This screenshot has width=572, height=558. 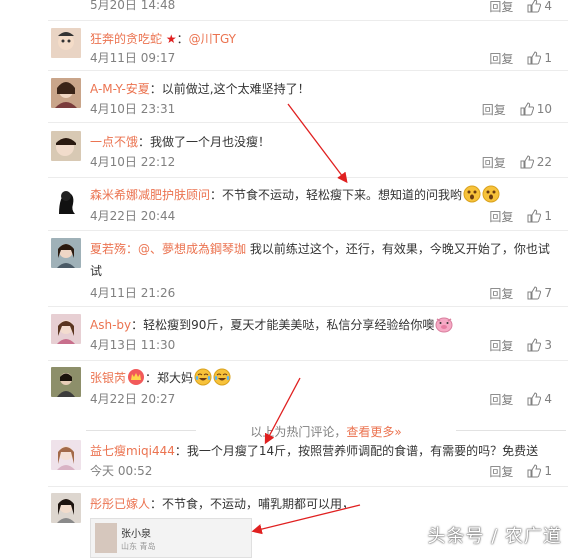 I want to click on attached-photo, so click(x=106, y=538).